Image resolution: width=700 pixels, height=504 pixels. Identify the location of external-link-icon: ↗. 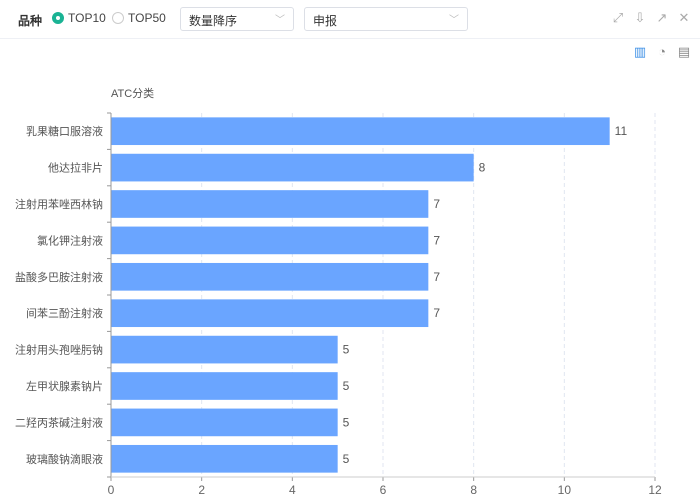
(662, 18).